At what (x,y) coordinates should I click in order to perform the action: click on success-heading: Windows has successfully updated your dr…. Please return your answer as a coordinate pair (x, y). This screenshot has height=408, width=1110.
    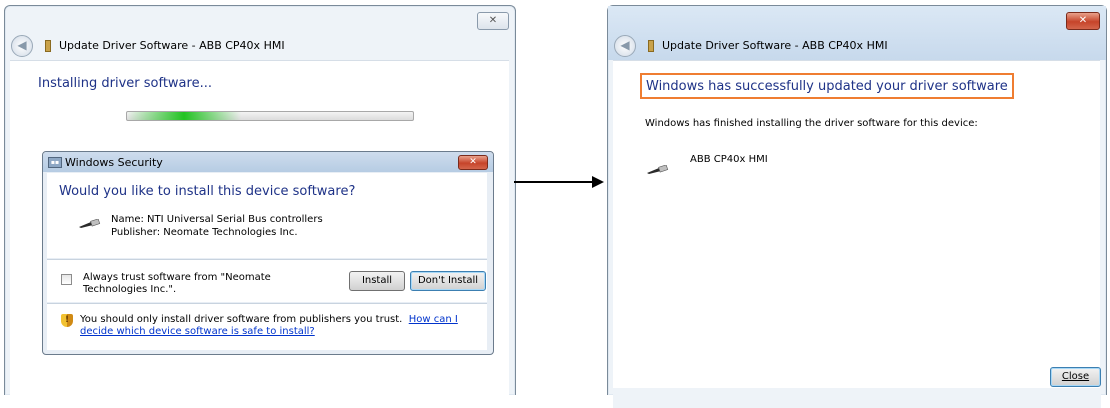
    Looking at the image, I should click on (827, 86).